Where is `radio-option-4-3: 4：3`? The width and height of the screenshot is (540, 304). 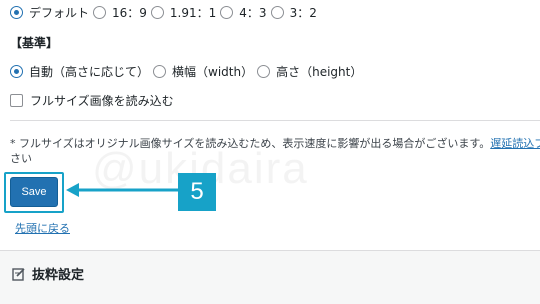
radio-option-4-3: 4：3 is located at coordinates (243, 12).